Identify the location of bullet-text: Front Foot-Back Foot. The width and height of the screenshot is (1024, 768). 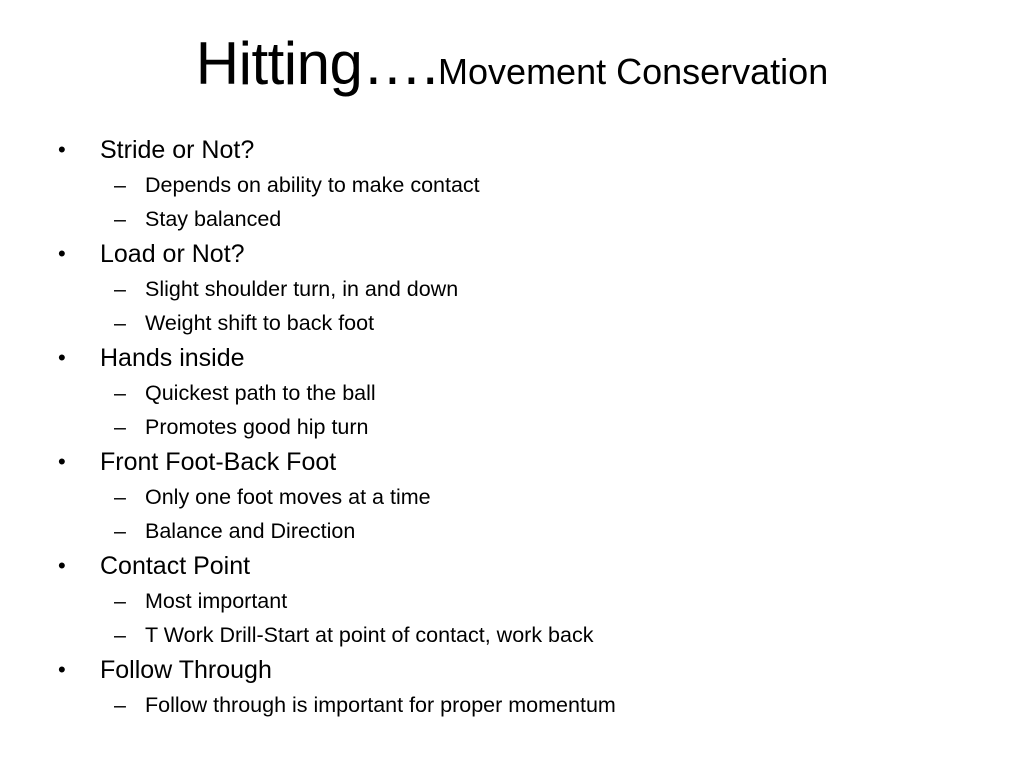
(218, 462).